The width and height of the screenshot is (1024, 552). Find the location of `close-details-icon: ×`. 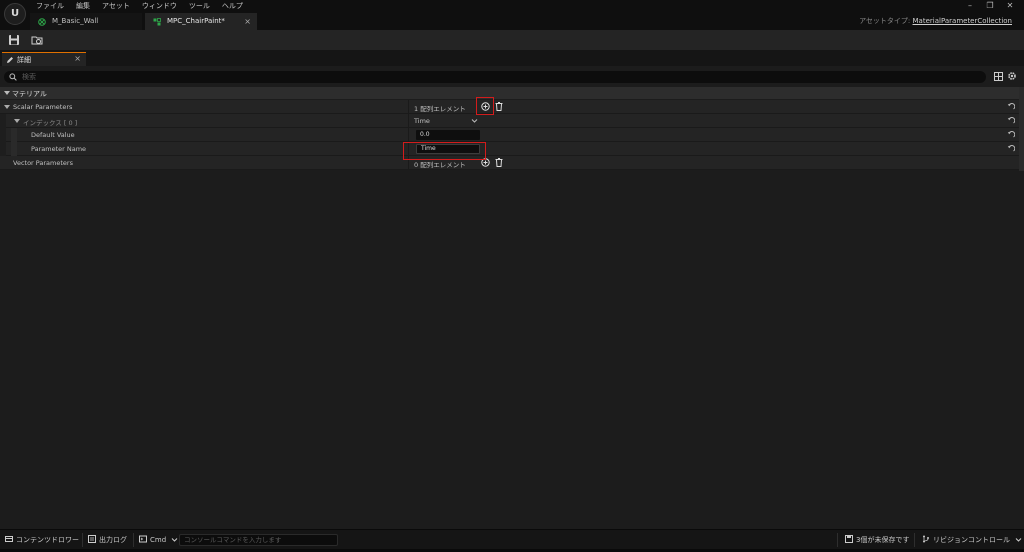

close-details-icon: × is located at coordinates (77, 58).